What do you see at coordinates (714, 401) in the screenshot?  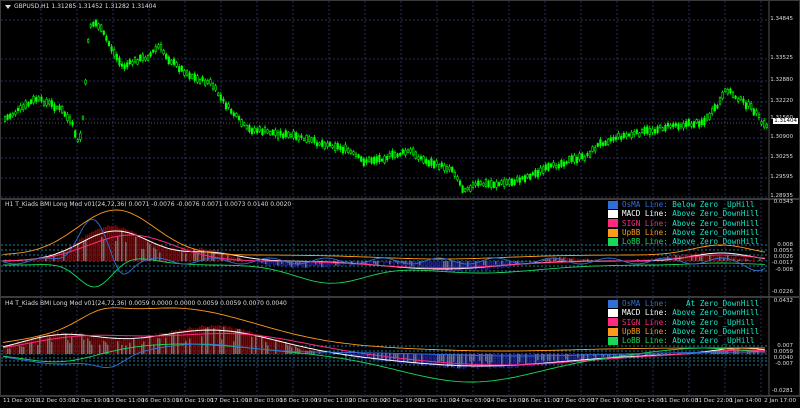 I see `time-axis-label: 31 Dec 22:00` at bounding box center [714, 401].